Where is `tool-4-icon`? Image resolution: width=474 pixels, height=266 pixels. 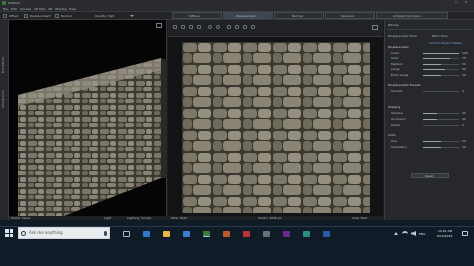
tool-4-icon is located at coordinates (253, 27).